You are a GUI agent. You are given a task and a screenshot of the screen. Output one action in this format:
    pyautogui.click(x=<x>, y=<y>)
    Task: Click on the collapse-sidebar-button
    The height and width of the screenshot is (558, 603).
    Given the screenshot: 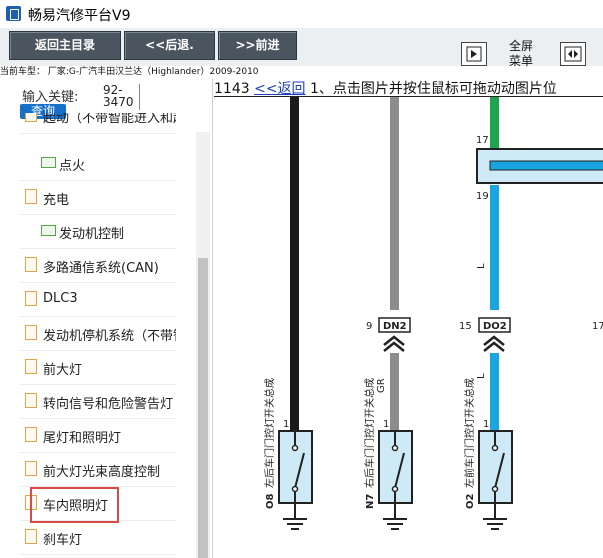 What is the action you would take?
    pyautogui.click(x=474, y=54)
    